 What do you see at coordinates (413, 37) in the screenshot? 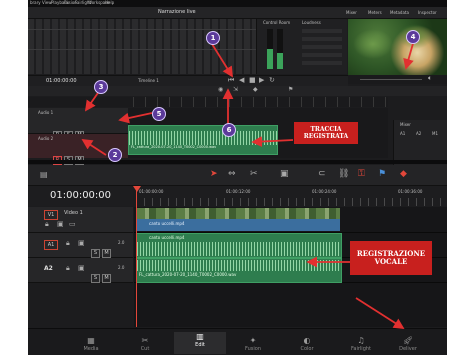
I see `annotation-badge-4: 4` at bounding box center [413, 37].